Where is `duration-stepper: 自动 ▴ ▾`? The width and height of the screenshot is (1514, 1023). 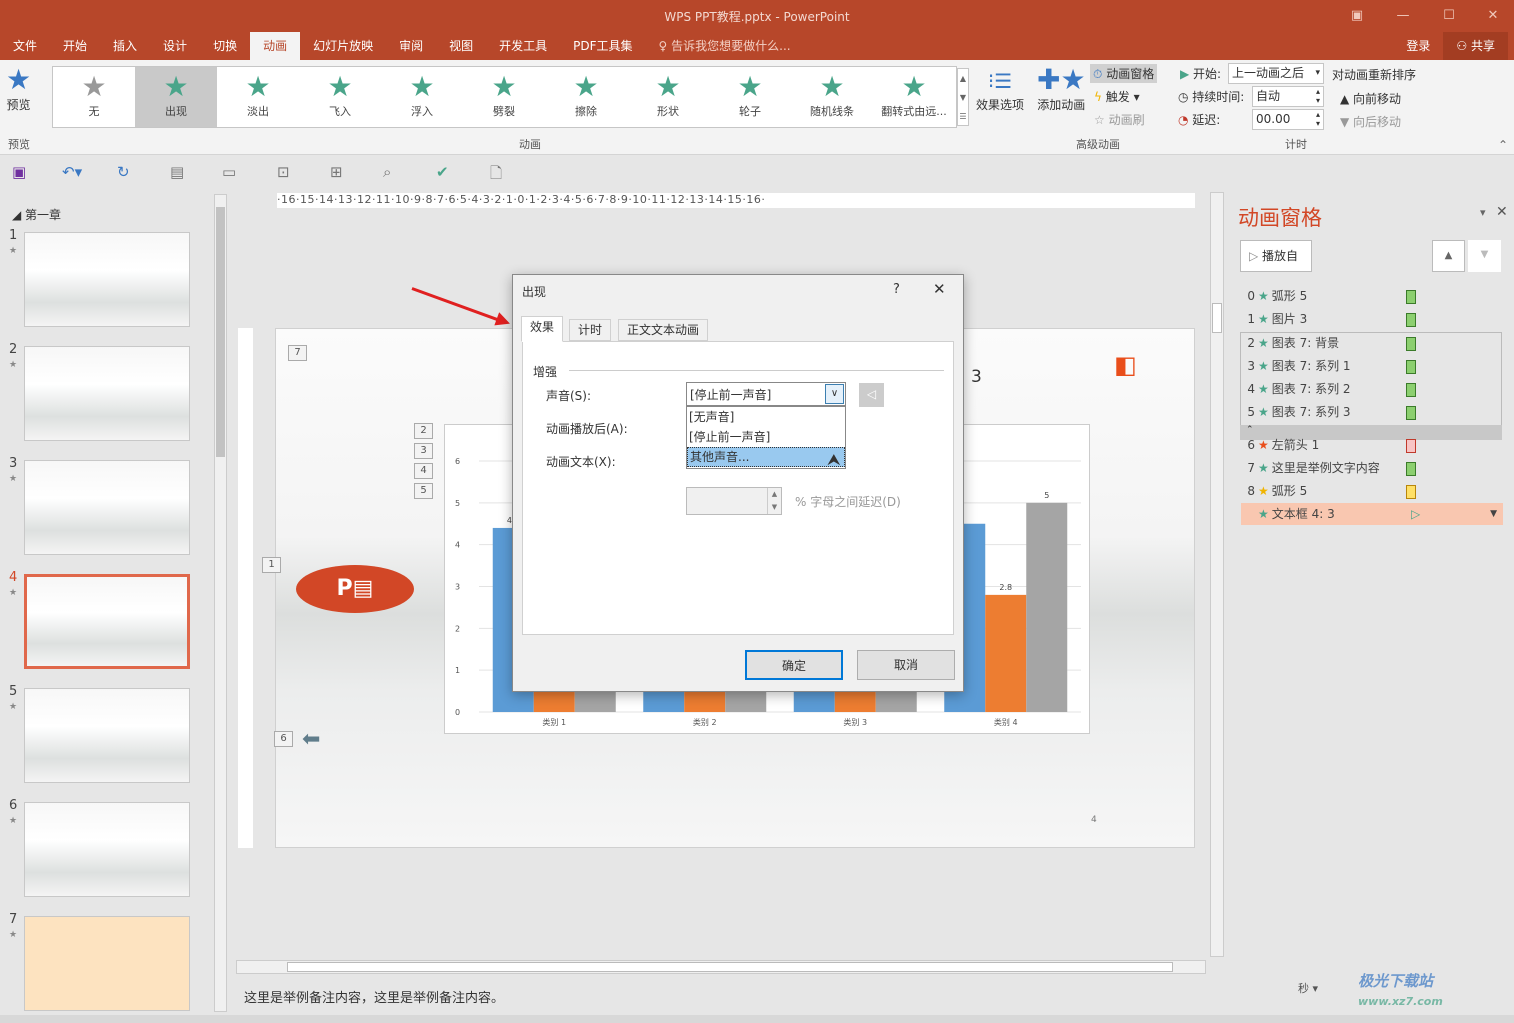
duration-stepper: 自动 ▴ ▾ is located at coordinates (1288, 96).